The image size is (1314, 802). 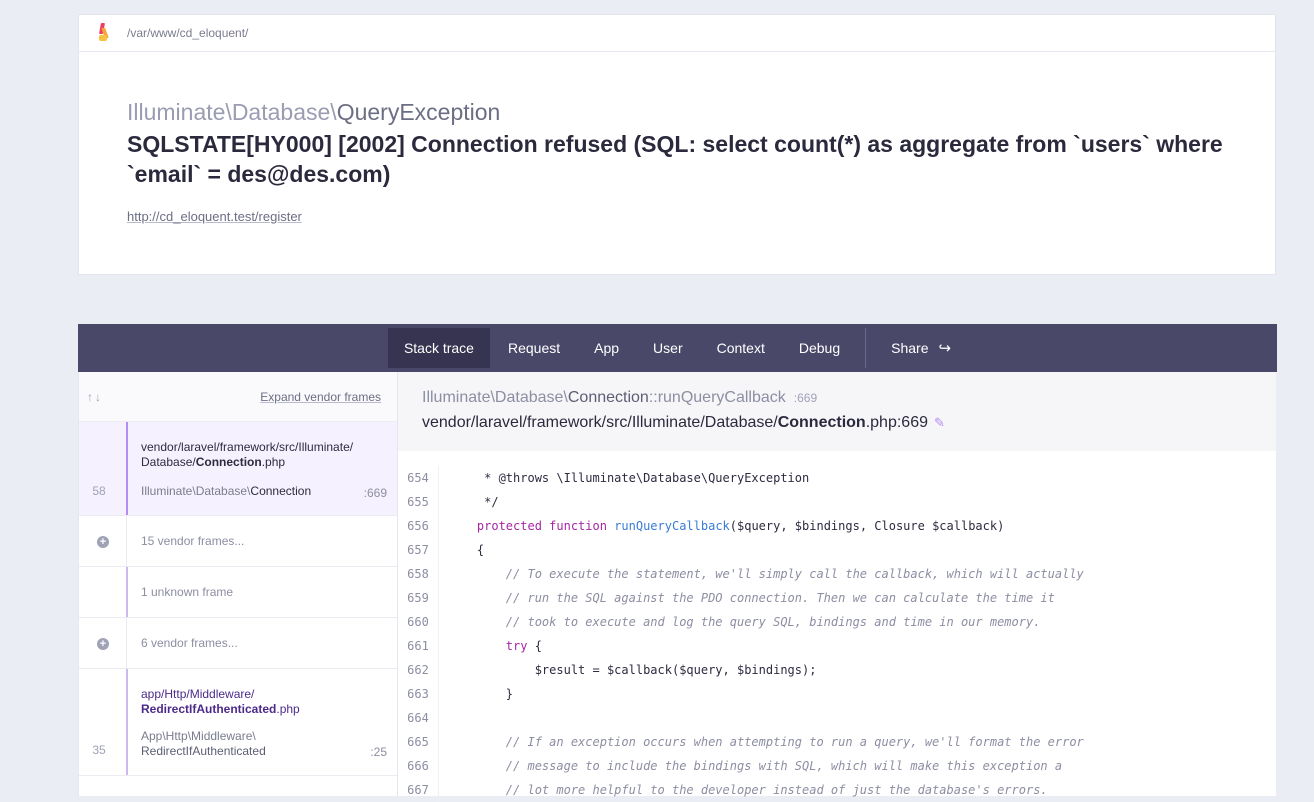 I want to click on line-number: 661, so click(x=418, y=646).